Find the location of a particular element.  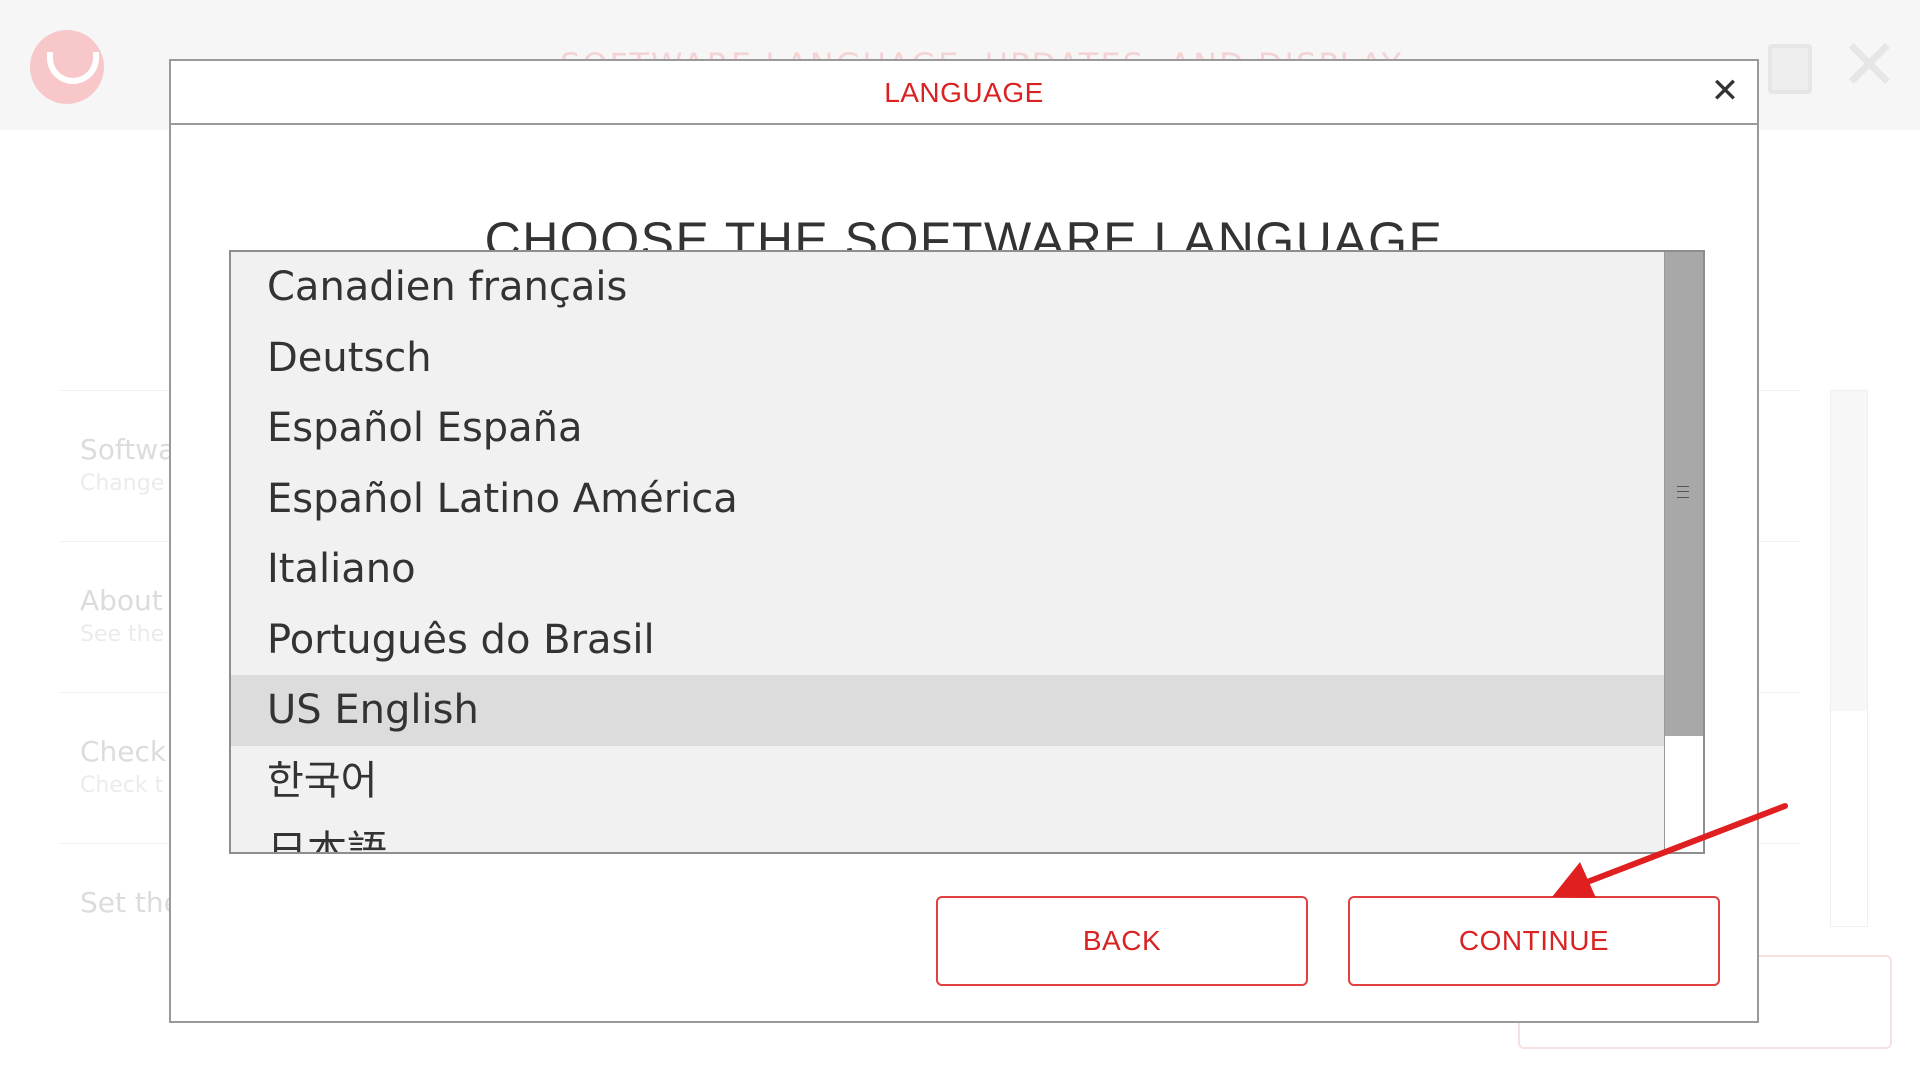

setting-desc: Change is located at coordinates (122, 483).